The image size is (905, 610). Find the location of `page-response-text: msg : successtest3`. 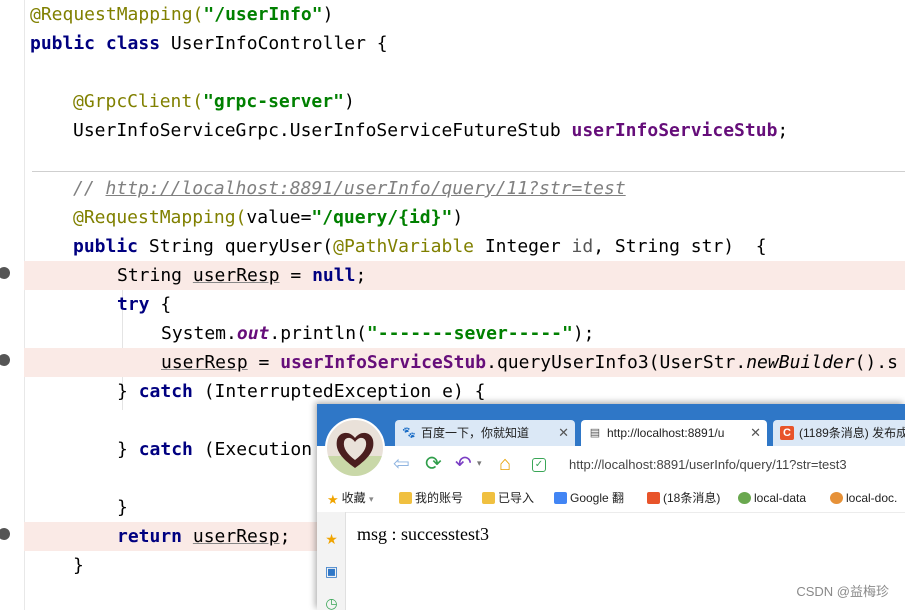

page-response-text: msg : successtest3 is located at coordinates (423, 534).